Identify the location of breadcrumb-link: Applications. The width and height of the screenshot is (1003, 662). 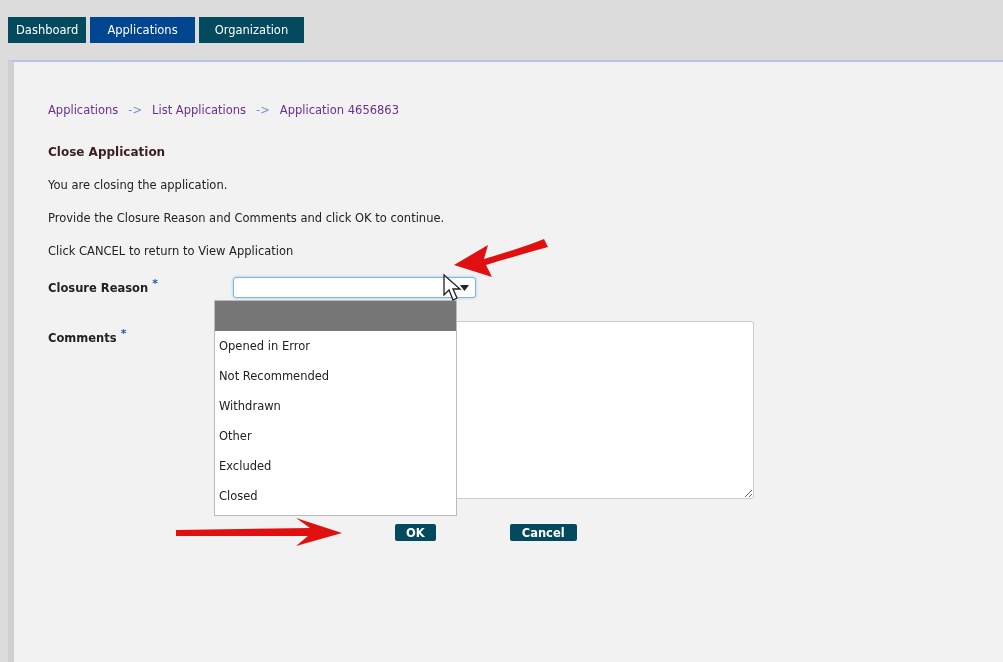
(83, 111).